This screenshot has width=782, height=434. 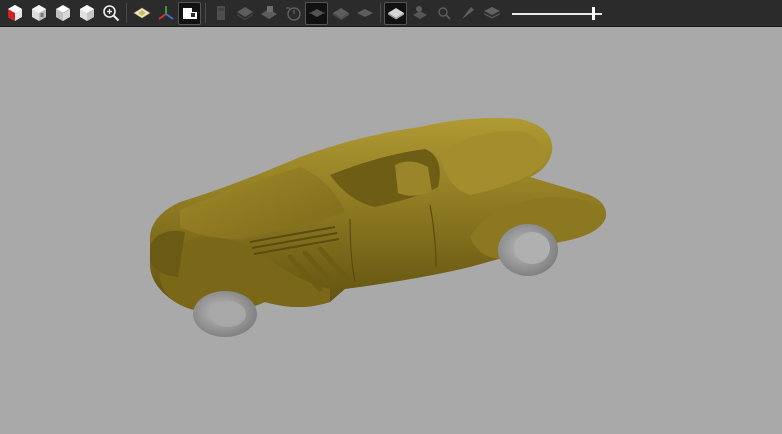 I want to click on view-side-button, so click(x=86, y=13).